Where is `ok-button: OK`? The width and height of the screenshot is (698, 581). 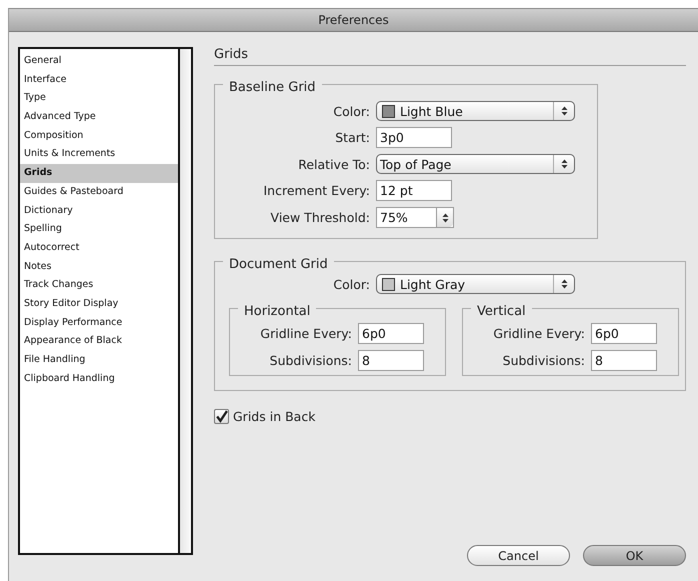 ok-button: OK is located at coordinates (634, 555).